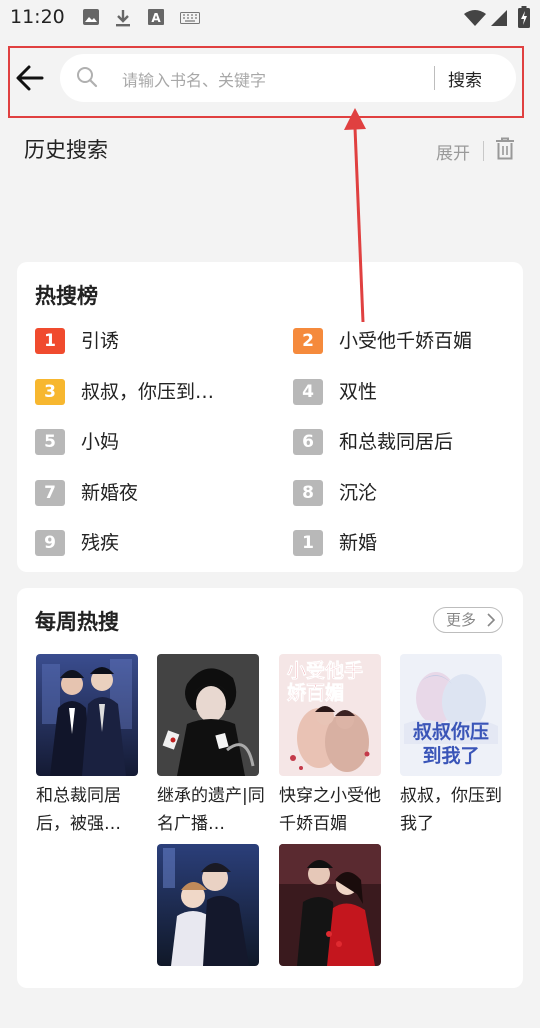  What do you see at coordinates (330, 810) in the screenshot?
I see `book-title: 快穿之小受他千娇百媚` at bounding box center [330, 810].